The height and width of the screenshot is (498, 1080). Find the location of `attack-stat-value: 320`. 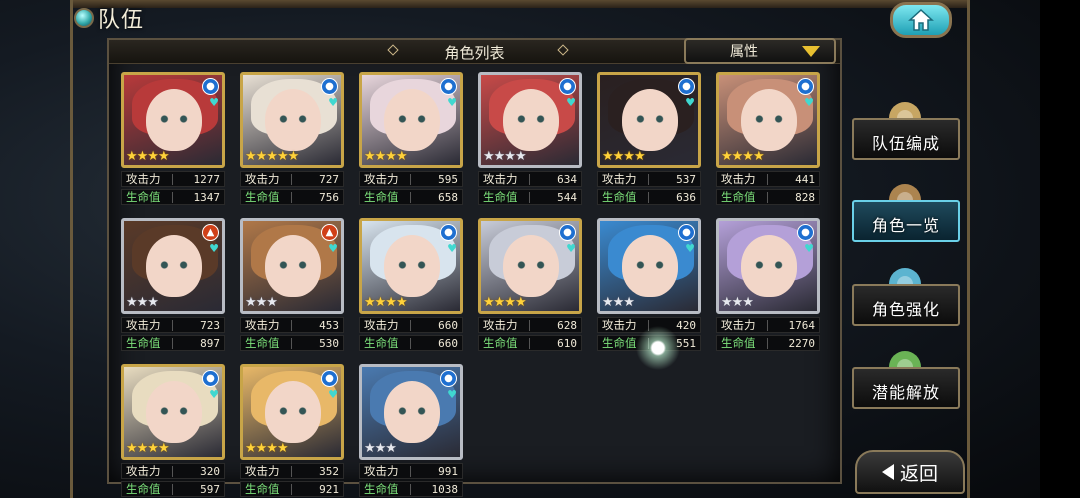

attack-stat-value: 320 is located at coordinates (210, 471).